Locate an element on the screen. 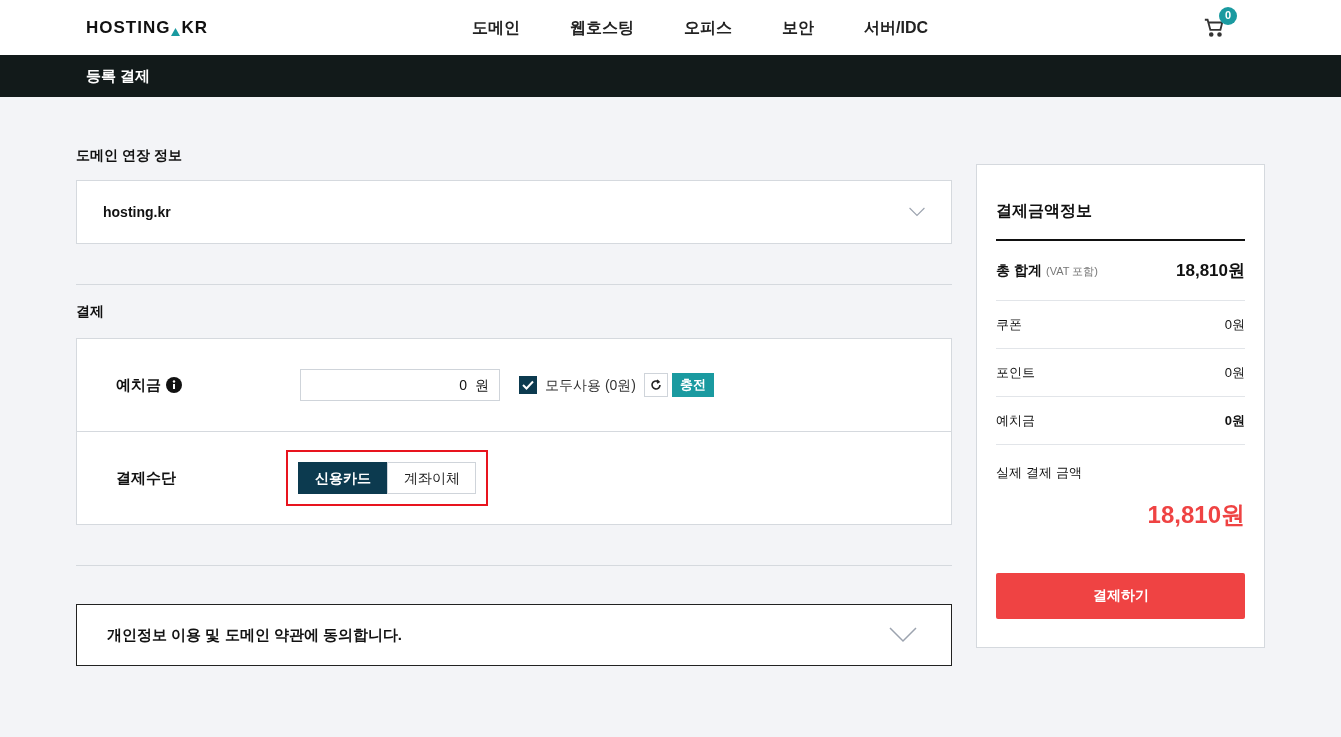 This screenshot has height=737, width=1341. deposit-input: 0 원 is located at coordinates (400, 385).